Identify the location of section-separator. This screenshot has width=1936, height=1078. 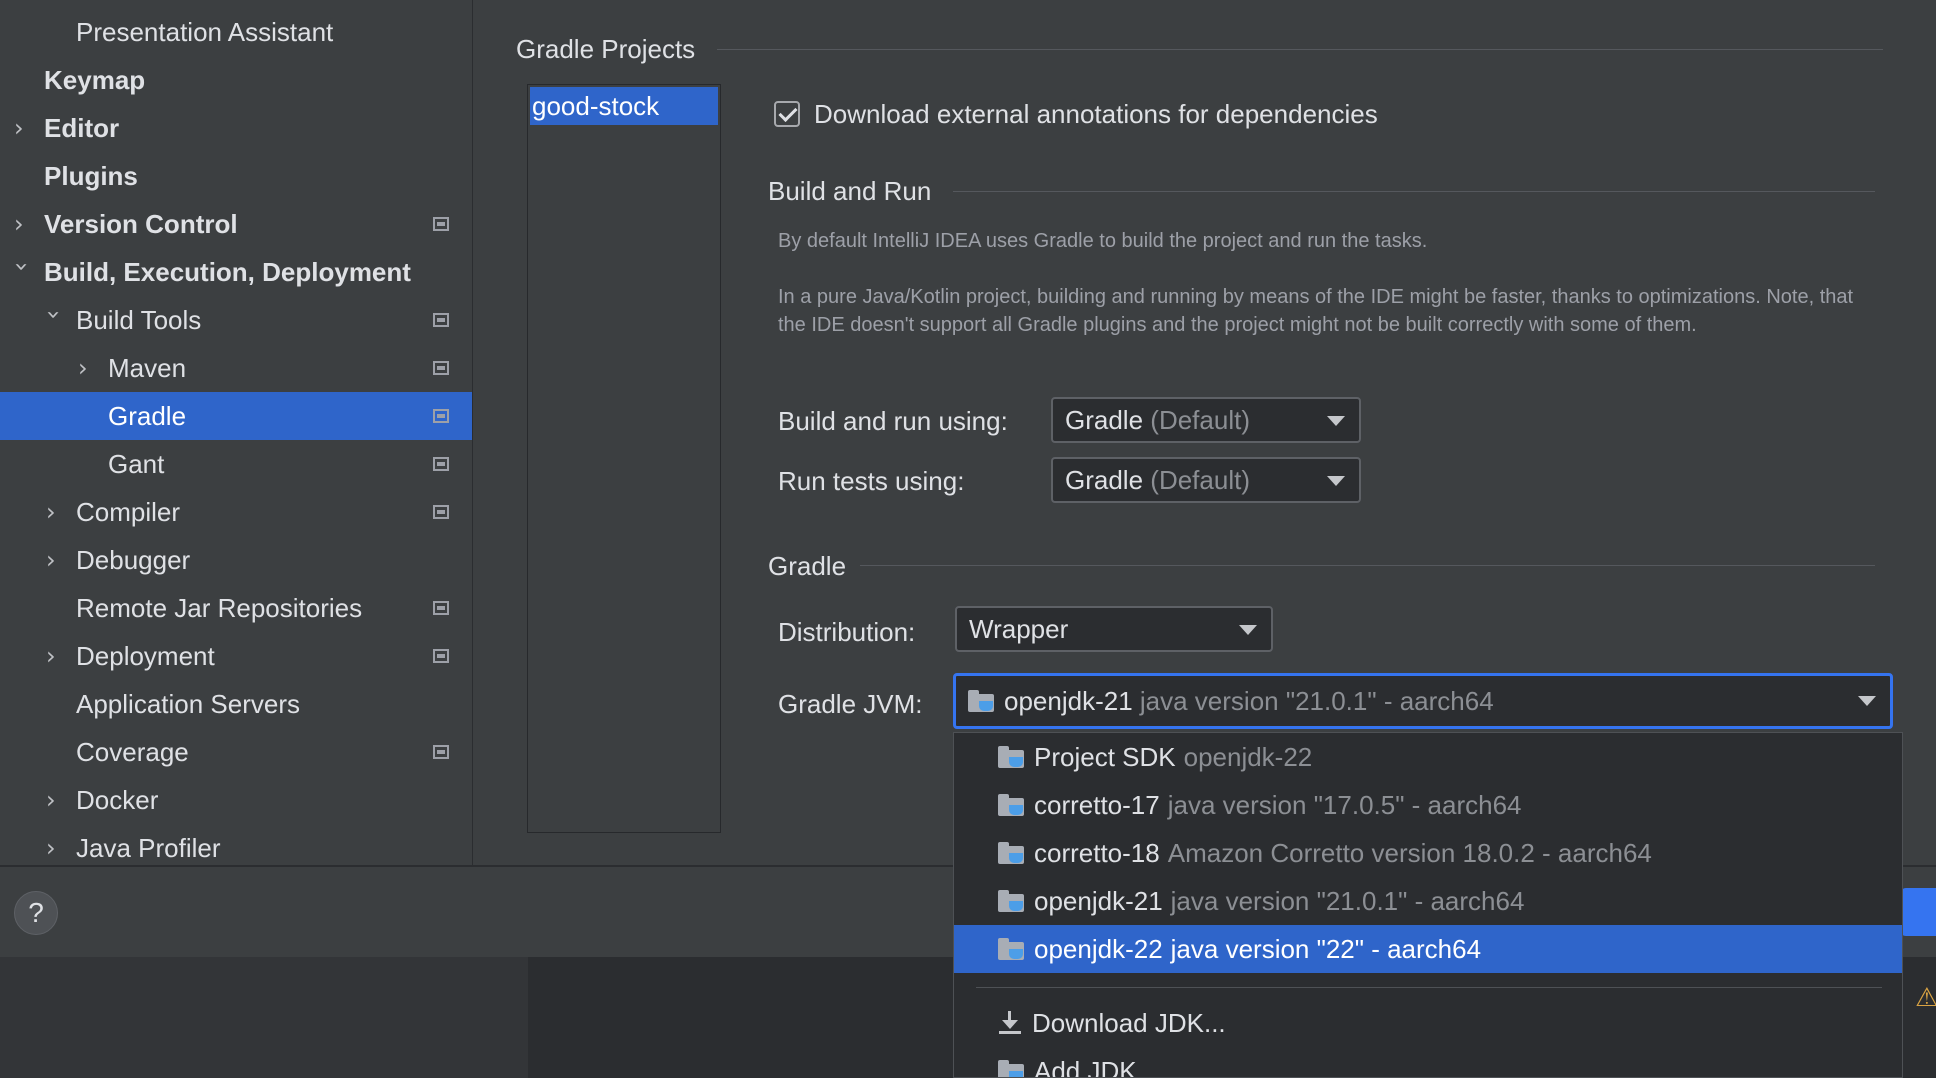
(1367, 565).